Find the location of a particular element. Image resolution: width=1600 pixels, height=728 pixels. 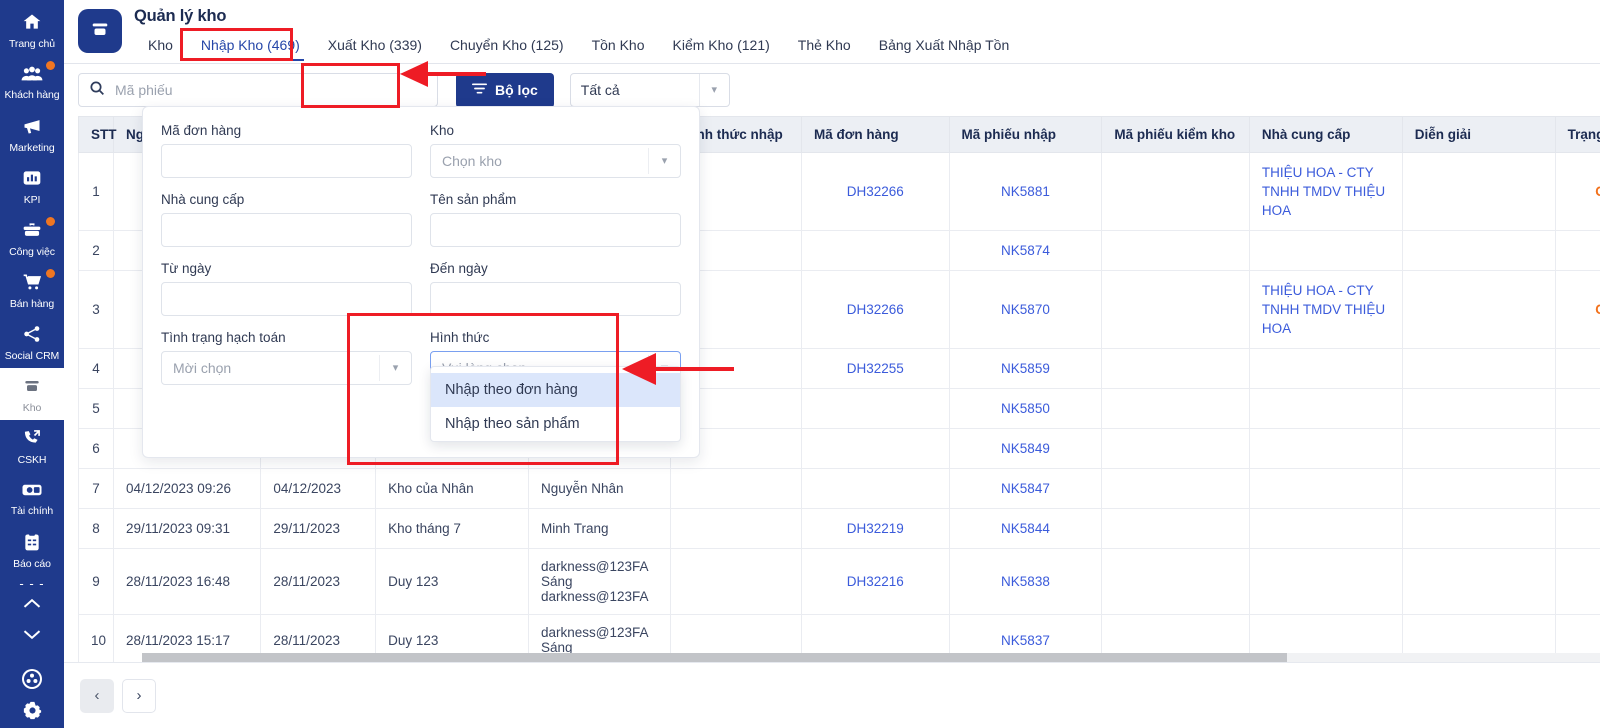

col-ma-phieu-kiem-kho: Mã phiếu kiểm kho is located at coordinates (1175, 134).